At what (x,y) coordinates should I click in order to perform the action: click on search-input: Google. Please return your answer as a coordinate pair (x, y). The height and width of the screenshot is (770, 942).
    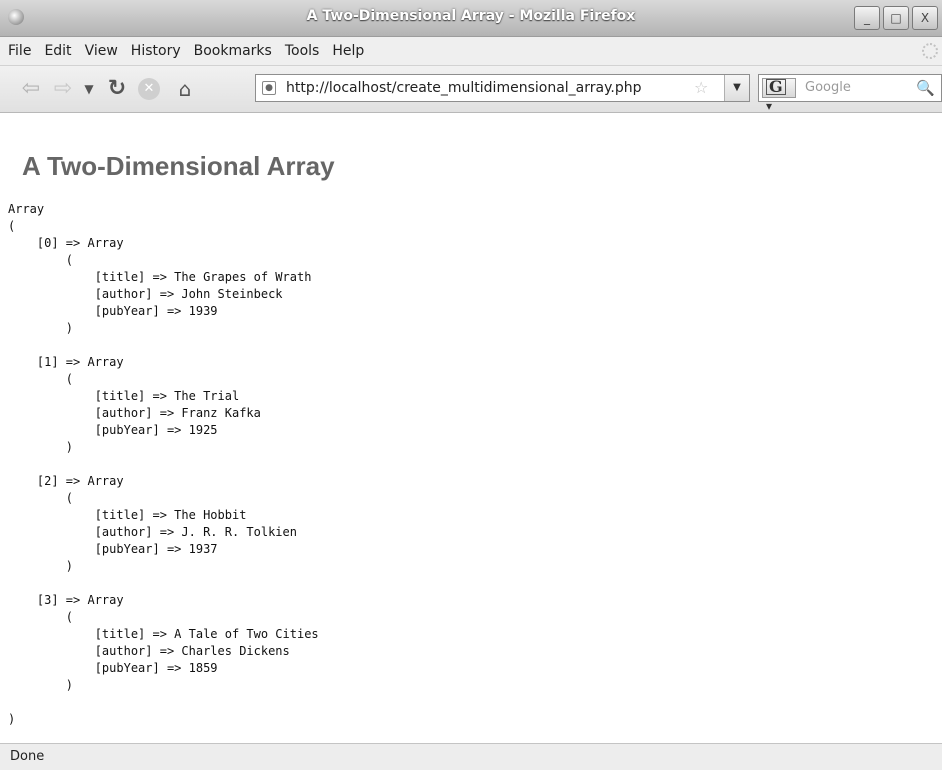
    Looking at the image, I should click on (828, 87).